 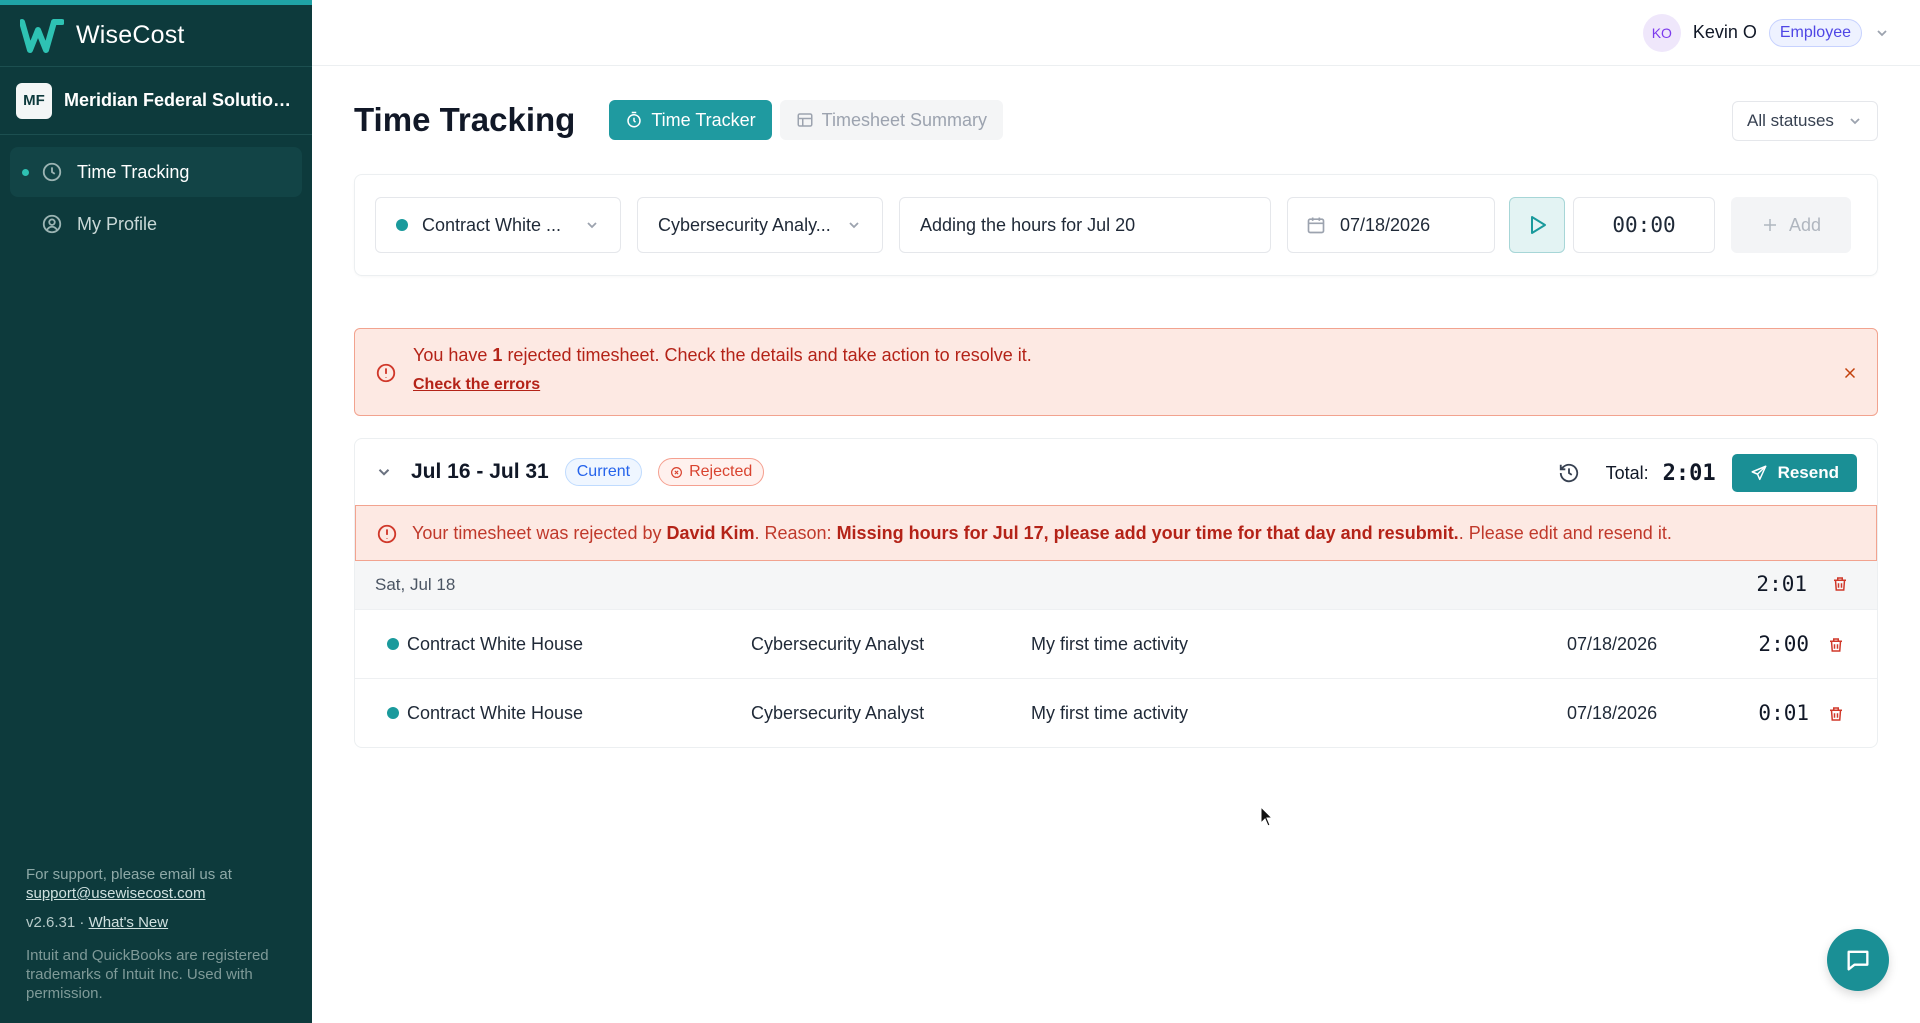 I want to click on check-errors-link: Check the errors, so click(x=476, y=385).